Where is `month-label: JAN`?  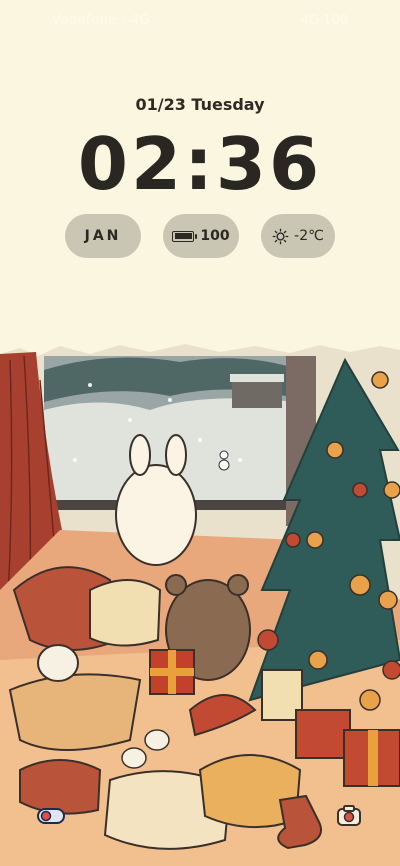 month-label: JAN is located at coordinates (103, 236).